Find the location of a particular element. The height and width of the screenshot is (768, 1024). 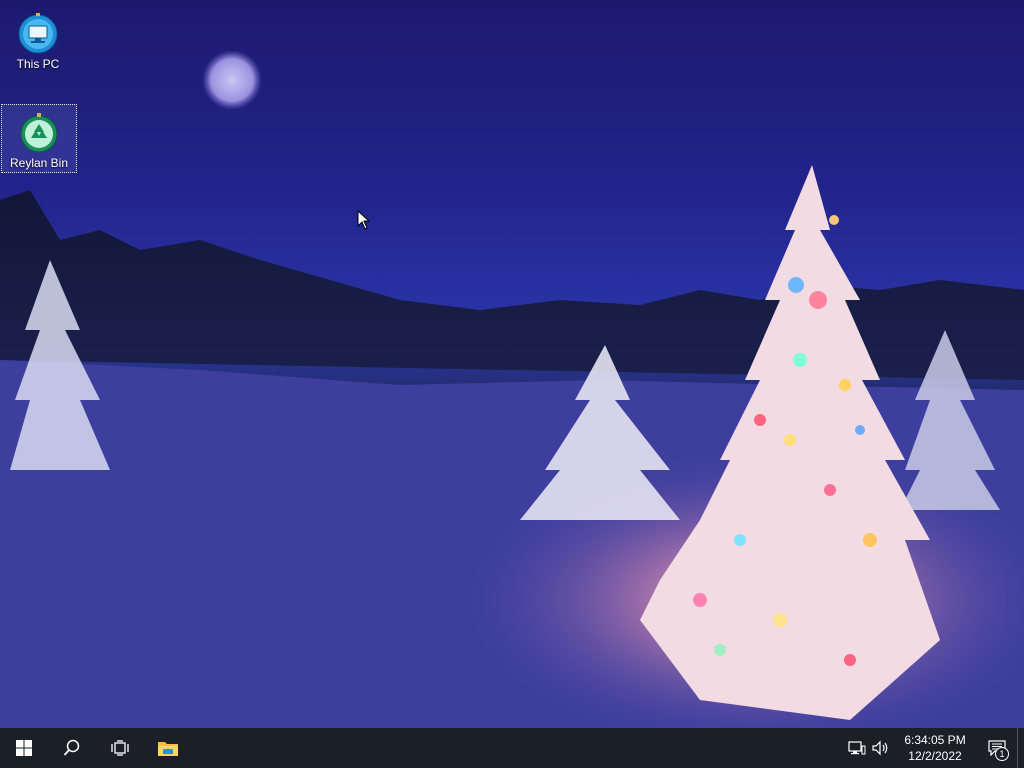

taskbar: 6:34:05 PM 12/2/2022 1 is located at coordinates (512, 748).